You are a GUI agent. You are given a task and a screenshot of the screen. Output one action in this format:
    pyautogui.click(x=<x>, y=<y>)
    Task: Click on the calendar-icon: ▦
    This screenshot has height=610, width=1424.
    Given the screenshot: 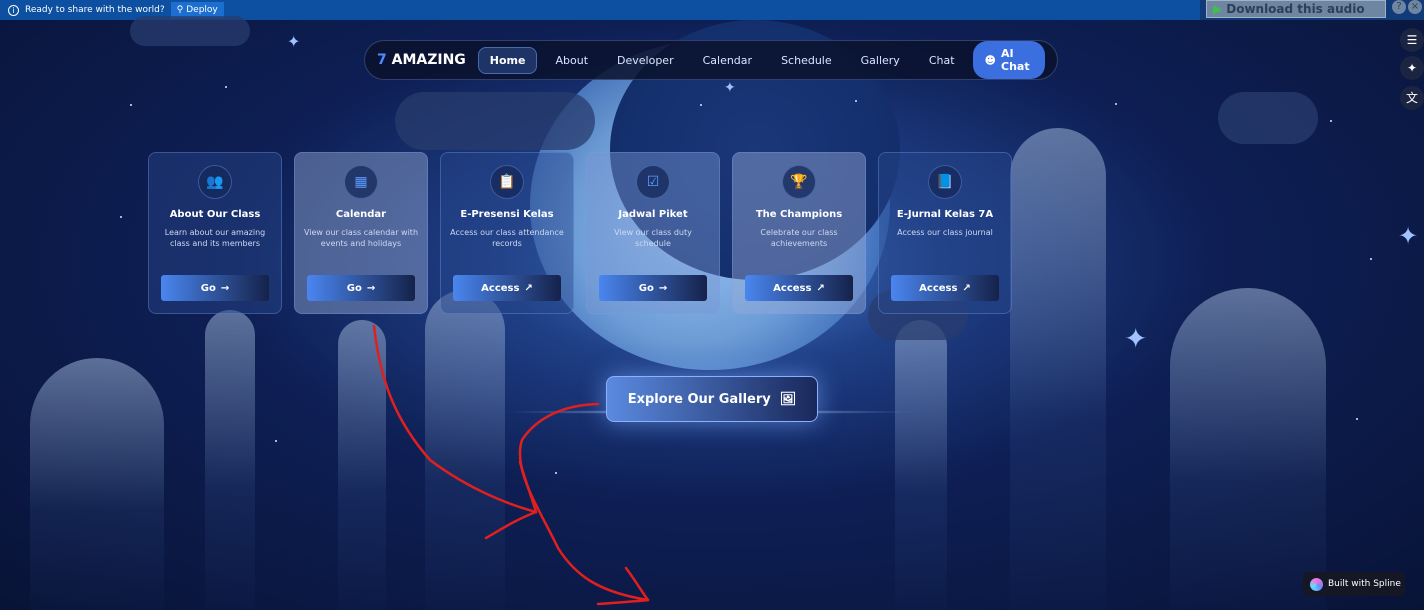 What is the action you would take?
    pyautogui.click(x=361, y=182)
    